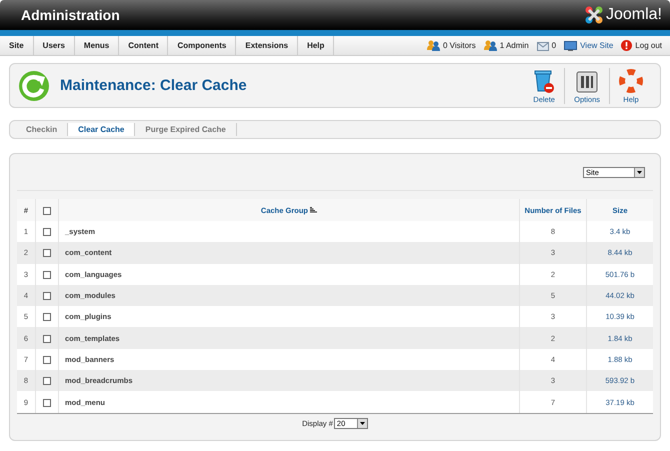 The height and width of the screenshot is (451, 670). I want to click on submenu-tab: Clear Cache, so click(102, 129).